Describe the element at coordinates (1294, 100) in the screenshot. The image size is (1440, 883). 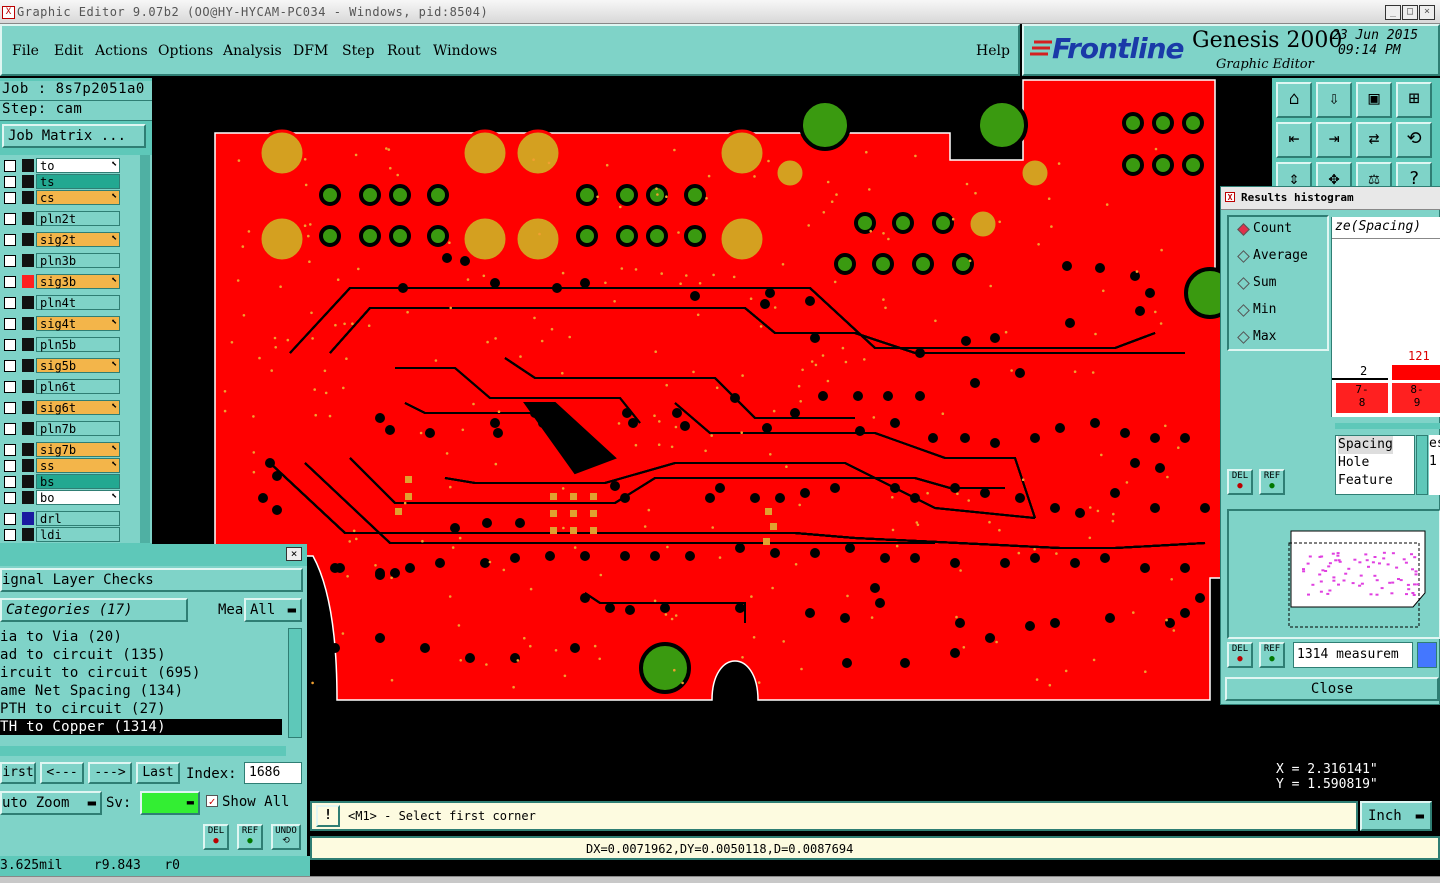
I see `zoom-home-icon: ⌂` at that location.